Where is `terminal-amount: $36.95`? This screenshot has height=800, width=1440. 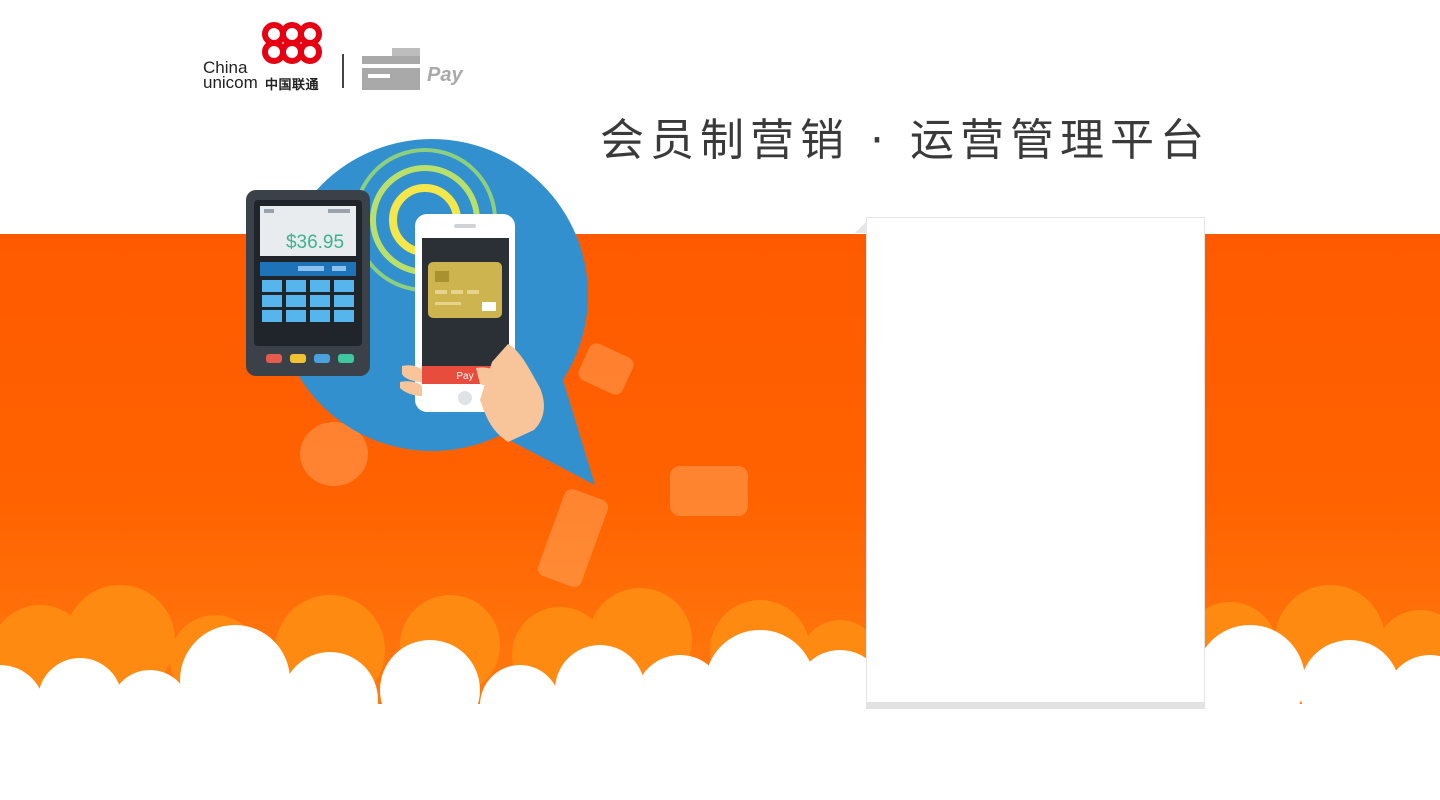 terminal-amount: $36.95 is located at coordinates (315, 242).